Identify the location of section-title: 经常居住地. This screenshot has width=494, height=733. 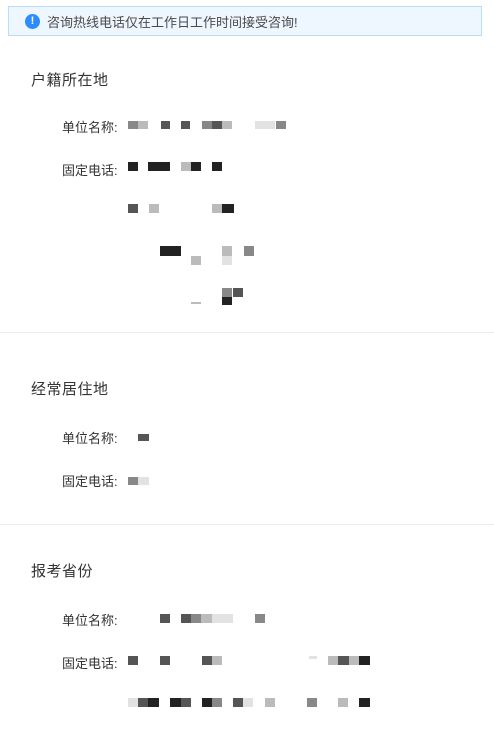
(70, 389).